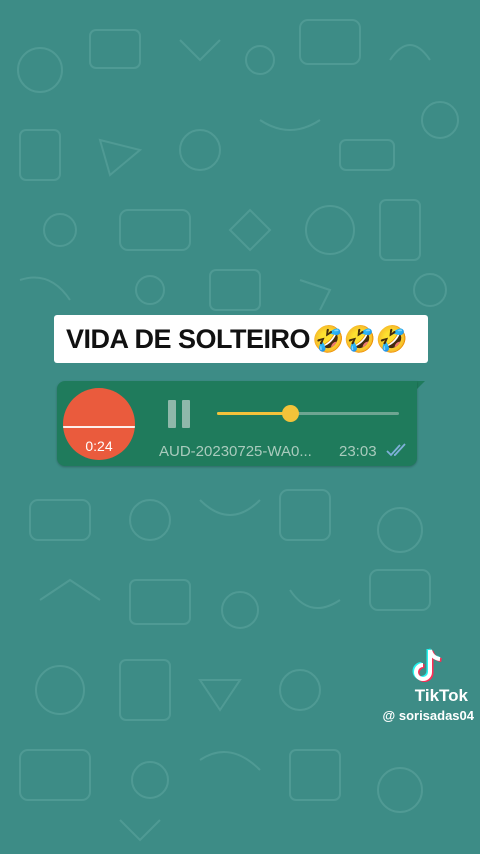 The image size is (480, 854). What do you see at coordinates (237, 423) in the screenshot?
I see `voice-message-bubble: 0:24 AUD-20230725-WA0... 23:03` at bounding box center [237, 423].